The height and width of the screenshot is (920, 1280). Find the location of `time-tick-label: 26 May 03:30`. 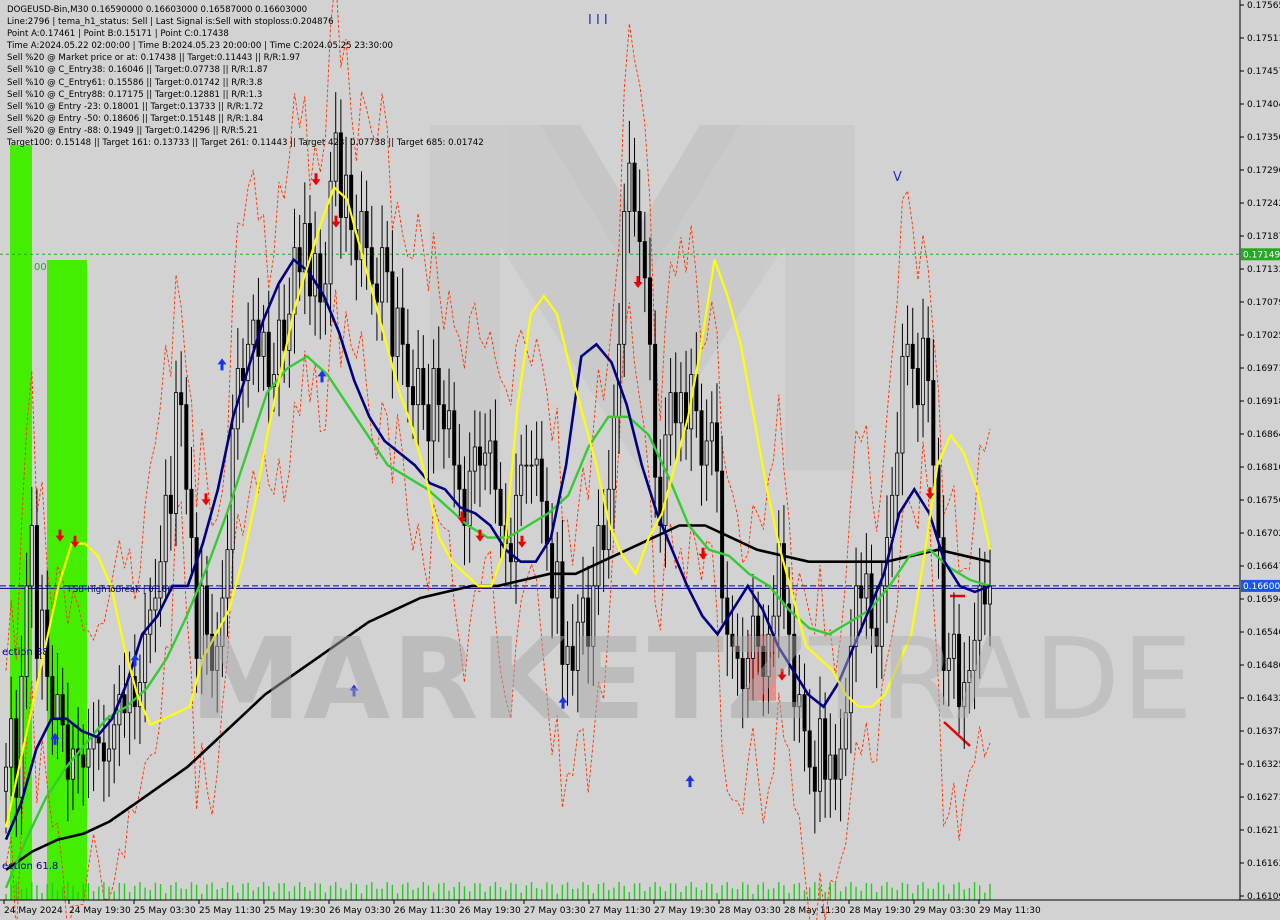

time-tick-label: 26 May 03:30 is located at coordinates (360, 911).